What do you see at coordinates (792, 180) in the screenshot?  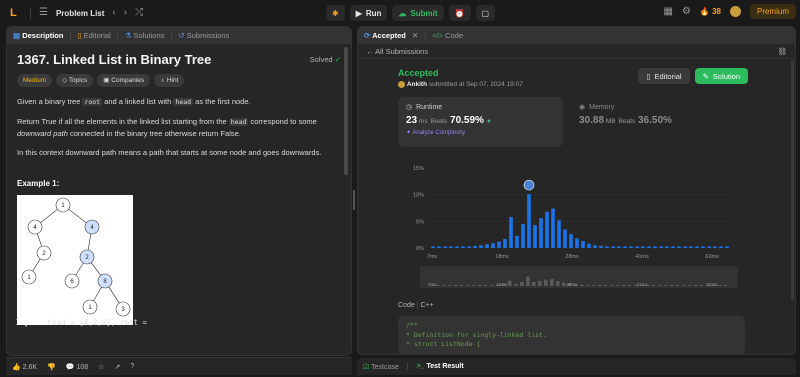 I see `submission-scrollbar` at bounding box center [792, 180].